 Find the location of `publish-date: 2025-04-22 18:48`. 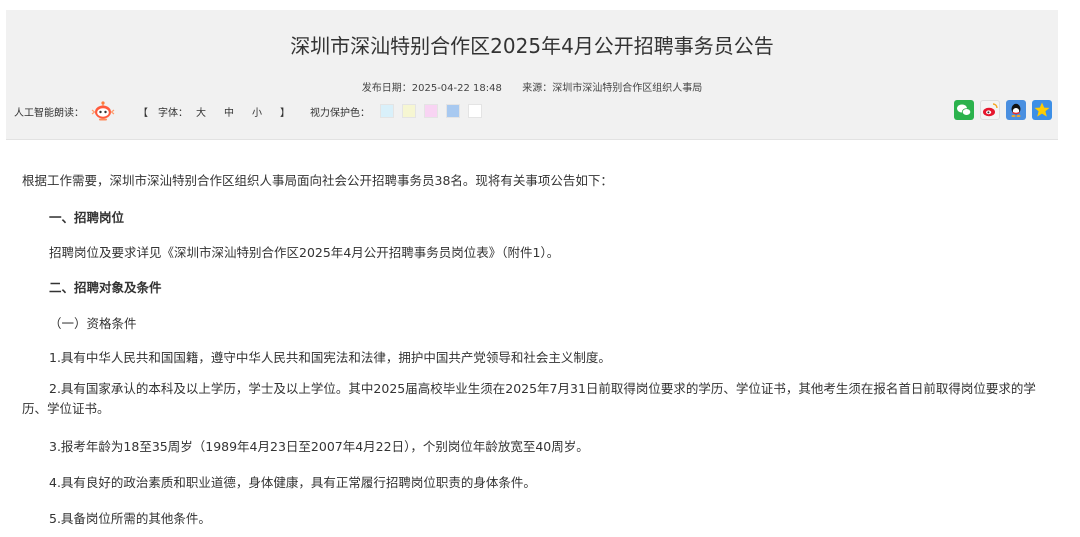

publish-date: 2025-04-22 18:48 is located at coordinates (456, 88).